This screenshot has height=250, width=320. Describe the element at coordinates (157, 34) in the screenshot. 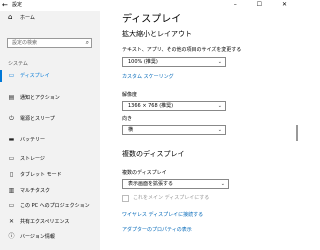

I see `scale-layout-heading: 拡大縮小とレイアウト` at that location.